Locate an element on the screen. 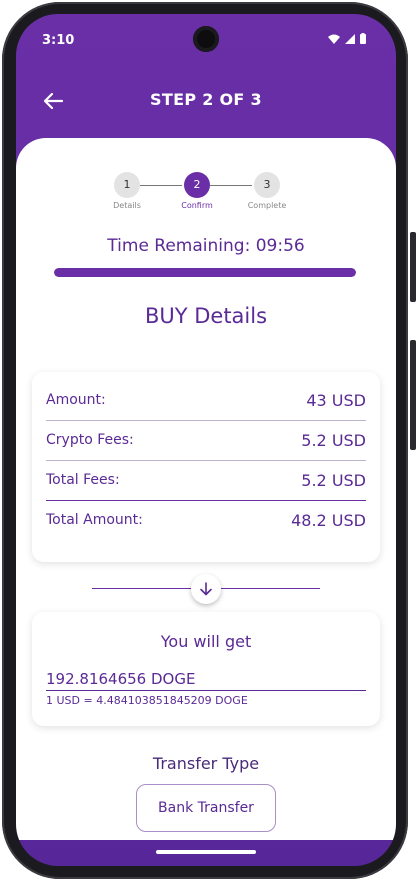 The width and height of the screenshot is (416, 881). step-label: Confirm is located at coordinates (197, 205).